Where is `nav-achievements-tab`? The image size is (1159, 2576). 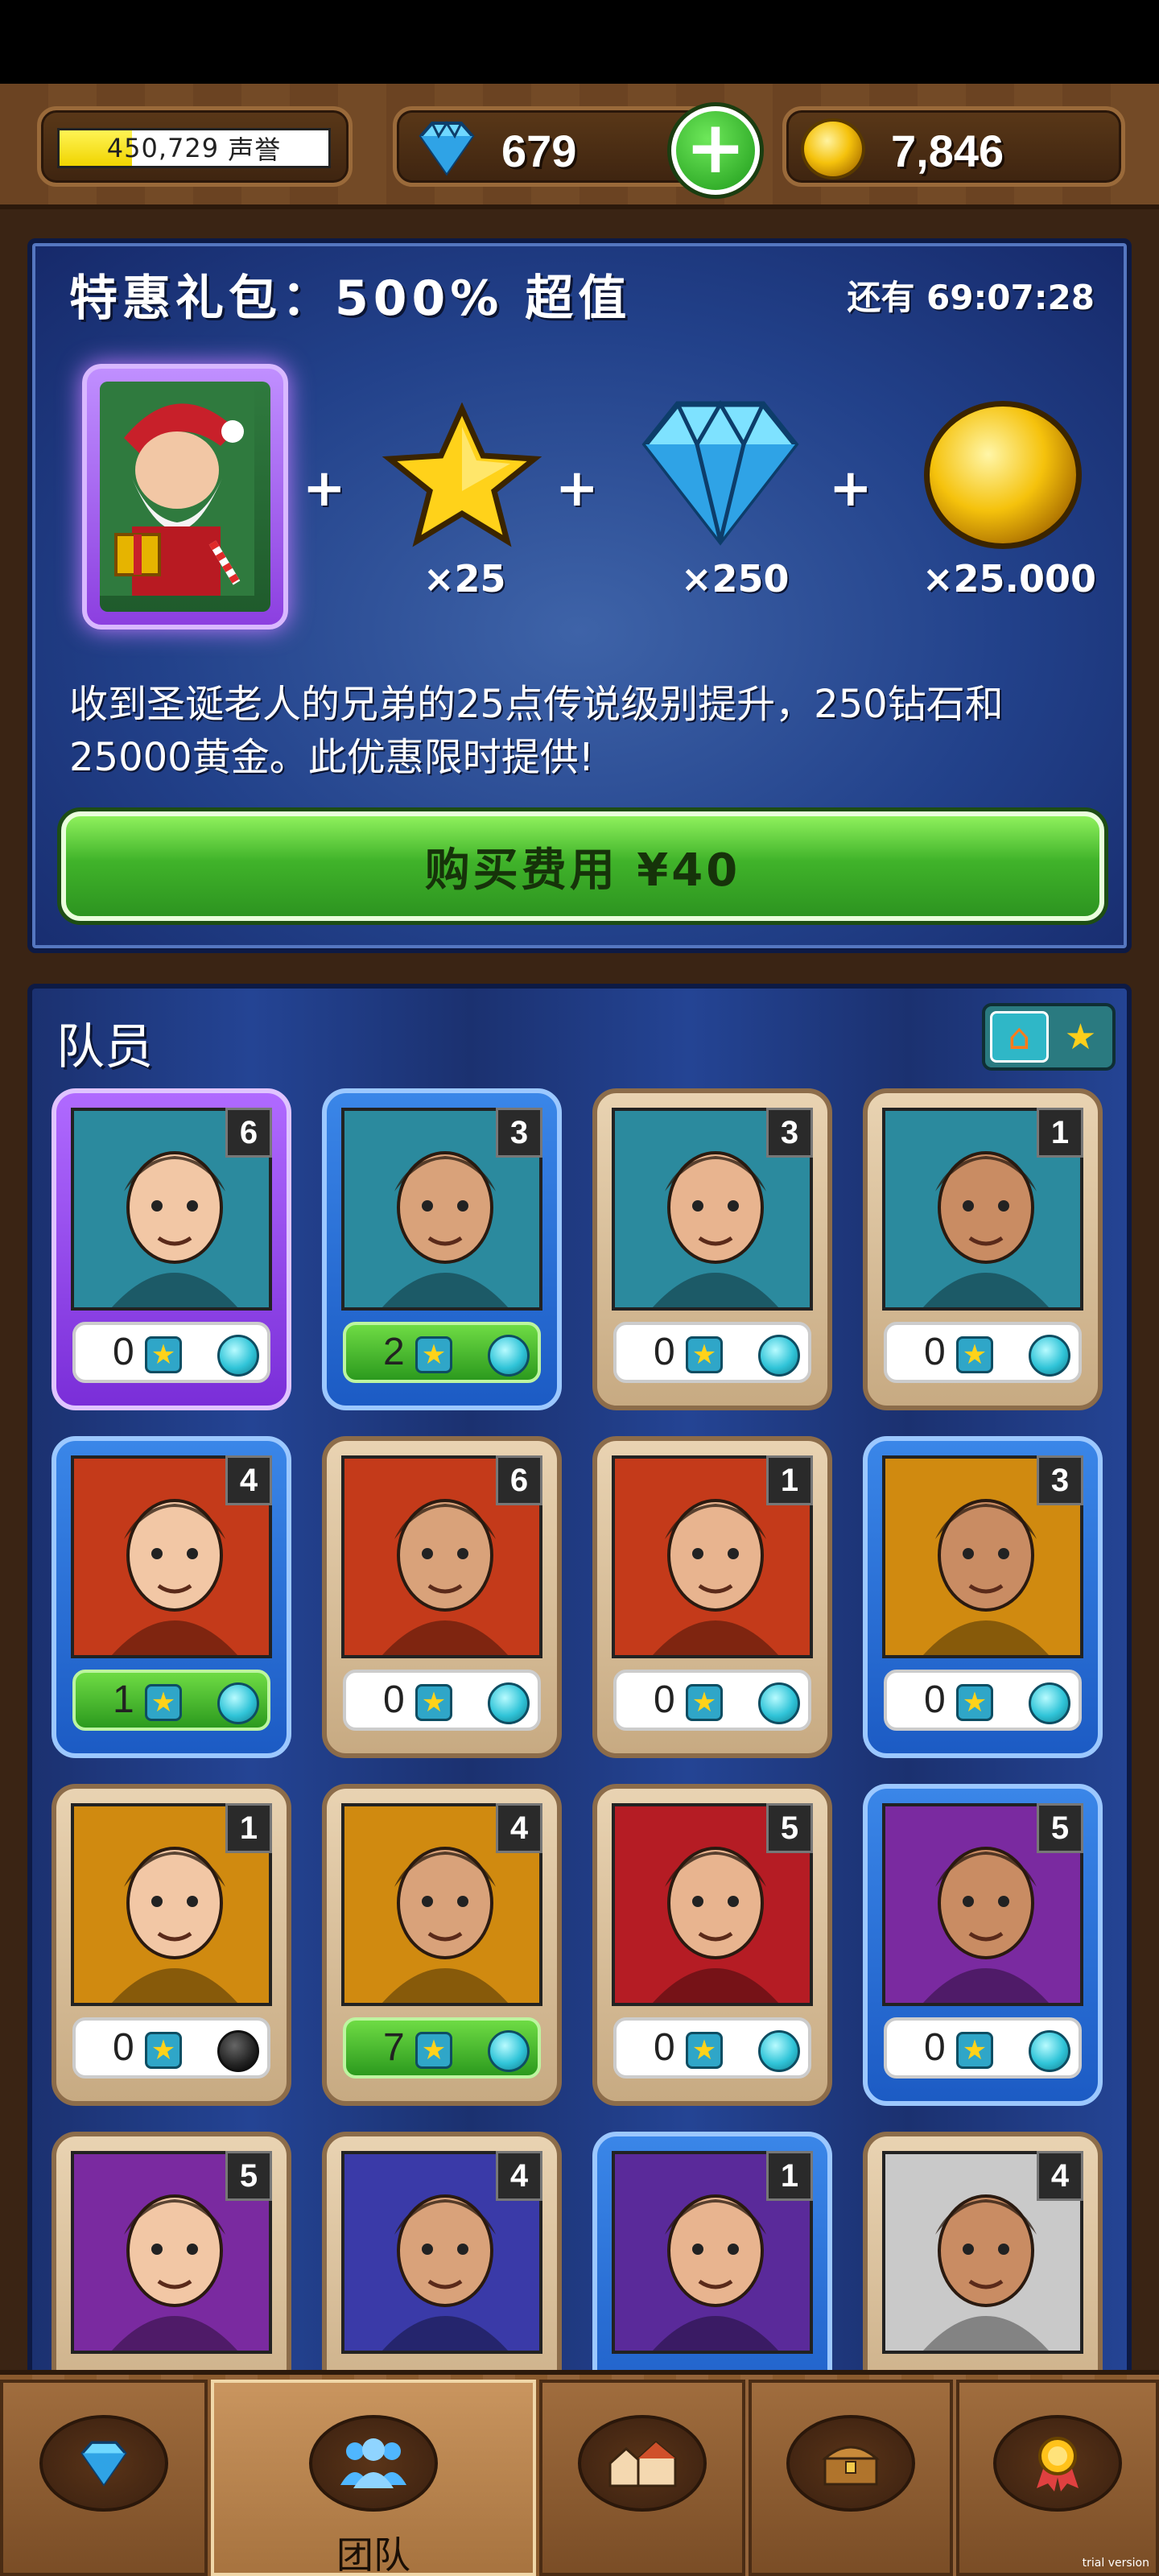 nav-achievements-tab is located at coordinates (1057, 2478).